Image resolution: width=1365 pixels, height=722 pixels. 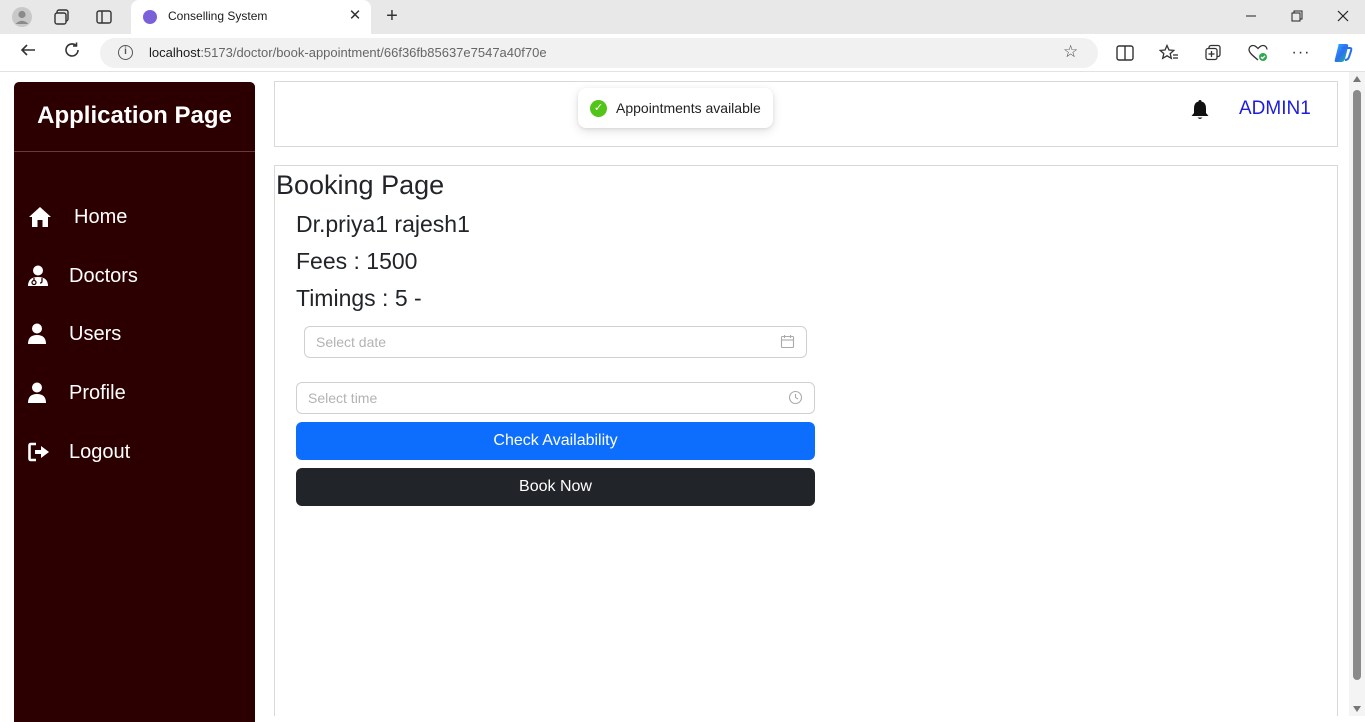 What do you see at coordinates (806, 114) in the screenshot?
I see `top-header: ADMIN1` at bounding box center [806, 114].